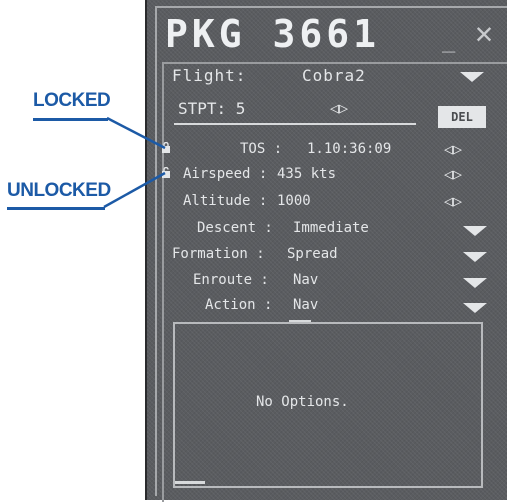 This screenshot has width=507, height=502. What do you see at coordinates (59, 190) in the screenshot?
I see `unlocked-callout-label: UNLOCKED` at bounding box center [59, 190].